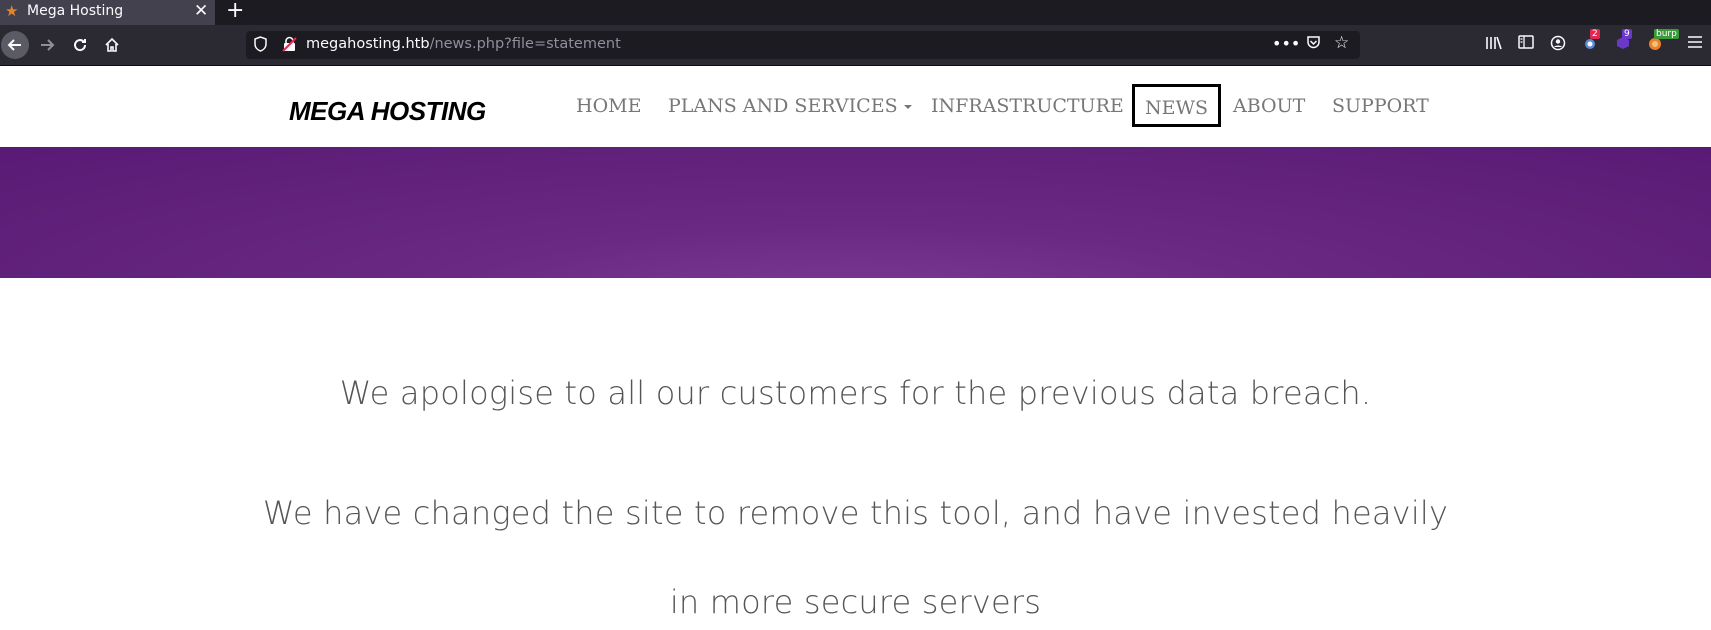 This screenshot has width=1711, height=630. What do you see at coordinates (1286, 43) in the screenshot?
I see `page-actions-icon: •••` at bounding box center [1286, 43].